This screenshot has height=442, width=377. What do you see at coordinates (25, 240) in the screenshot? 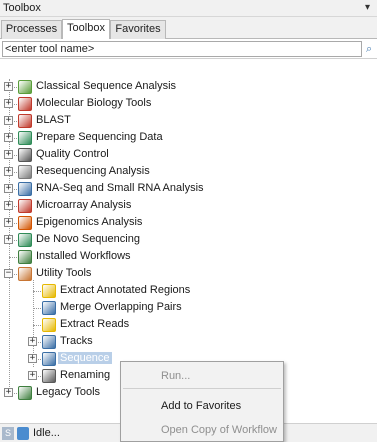
I see `de-novo-icon` at bounding box center [25, 240].